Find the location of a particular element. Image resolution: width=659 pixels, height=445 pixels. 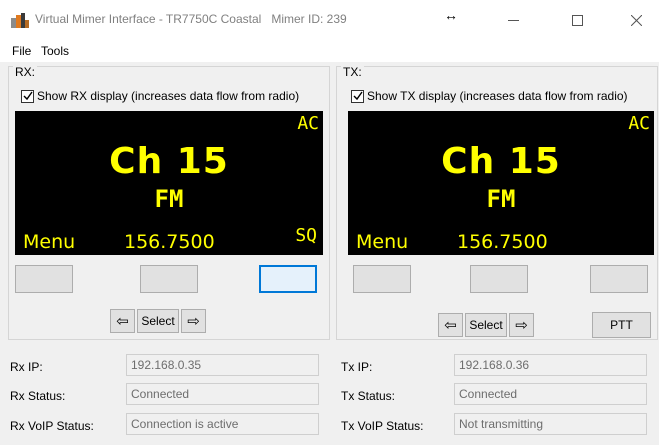

menu-file: File is located at coordinates (21, 51).